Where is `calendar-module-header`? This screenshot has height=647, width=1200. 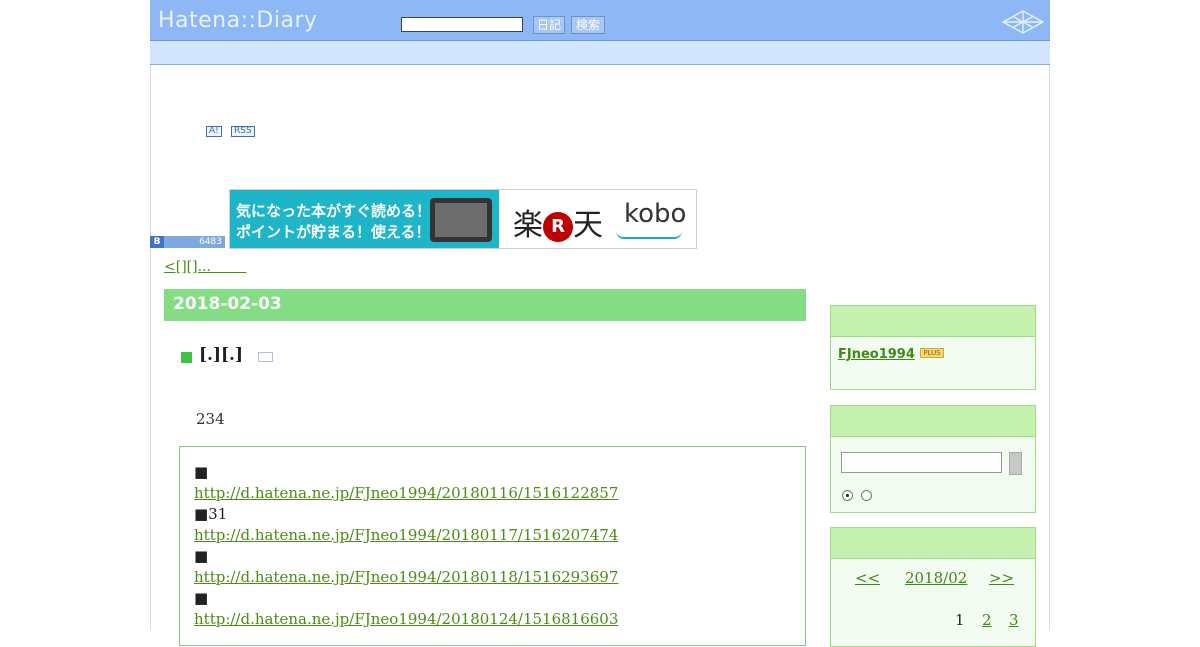
calendar-module-header is located at coordinates (933, 543).